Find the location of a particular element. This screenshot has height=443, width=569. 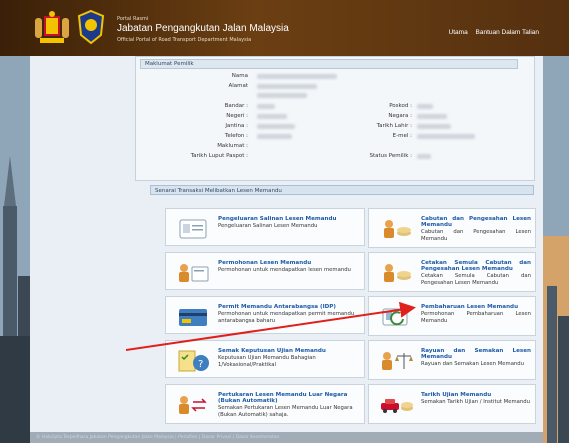

field-label-nama: Nama is located at coordinates (239, 76).